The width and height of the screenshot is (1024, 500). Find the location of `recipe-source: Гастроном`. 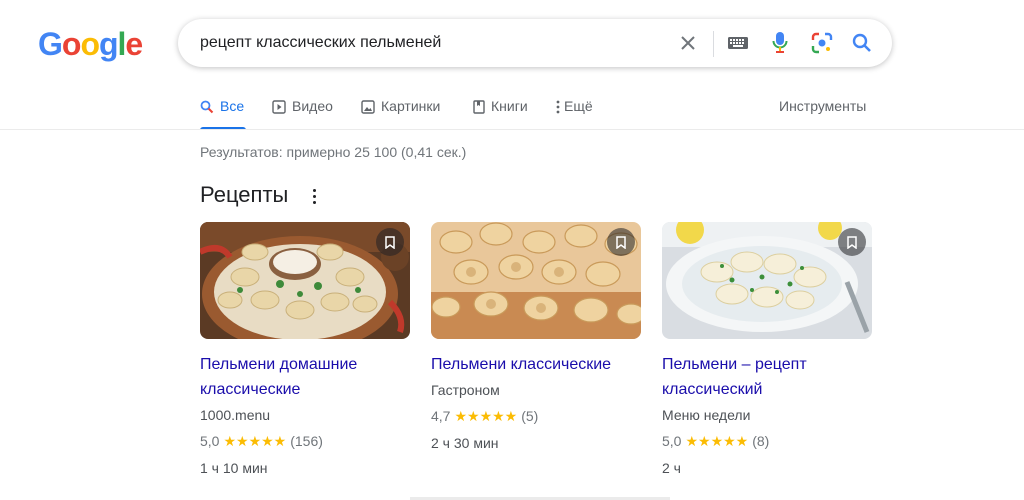

recipe-source: Гастроном is located at coordinates (465, 390).